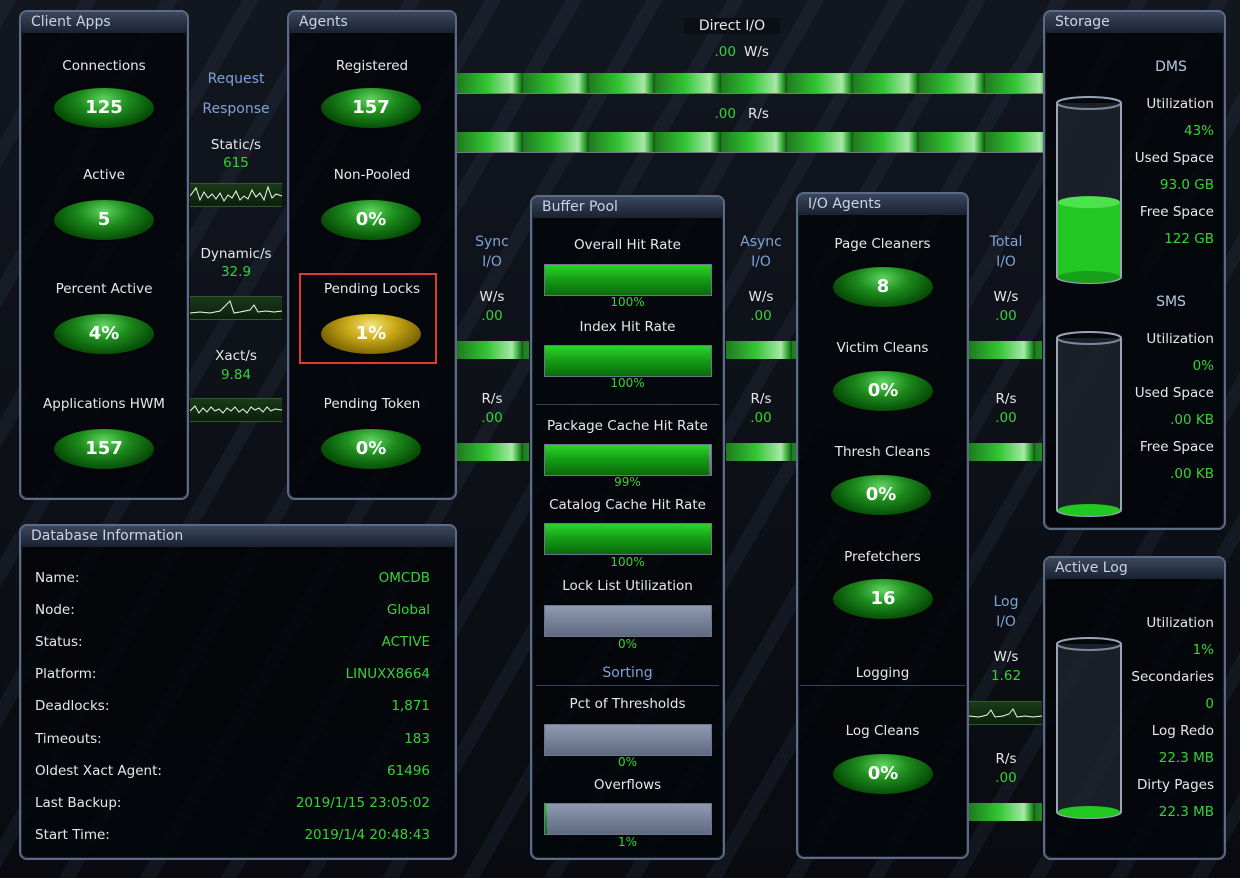 Image resolution: width=1240 pixels, height=878 pixels. I want to click on db-row-label: Name:, so click(57, 578).